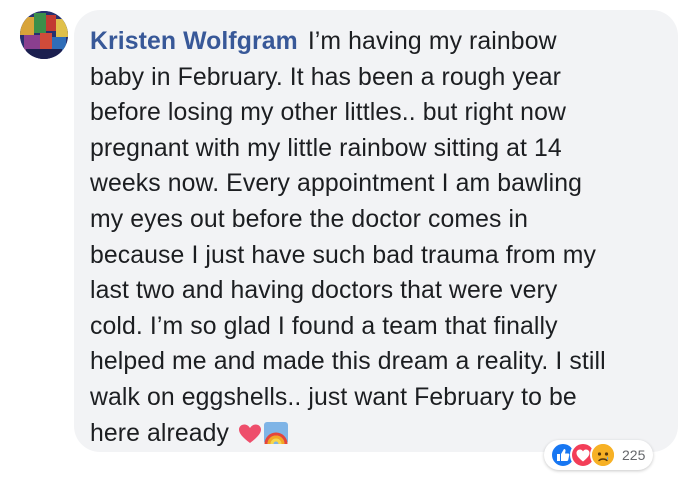 Image resolution: width=700 pixels, height=478 pixels. What do you see at coordinates (44, 35) in the screenshot?
I see `profile-avatar` at bounding box center [44, 35].